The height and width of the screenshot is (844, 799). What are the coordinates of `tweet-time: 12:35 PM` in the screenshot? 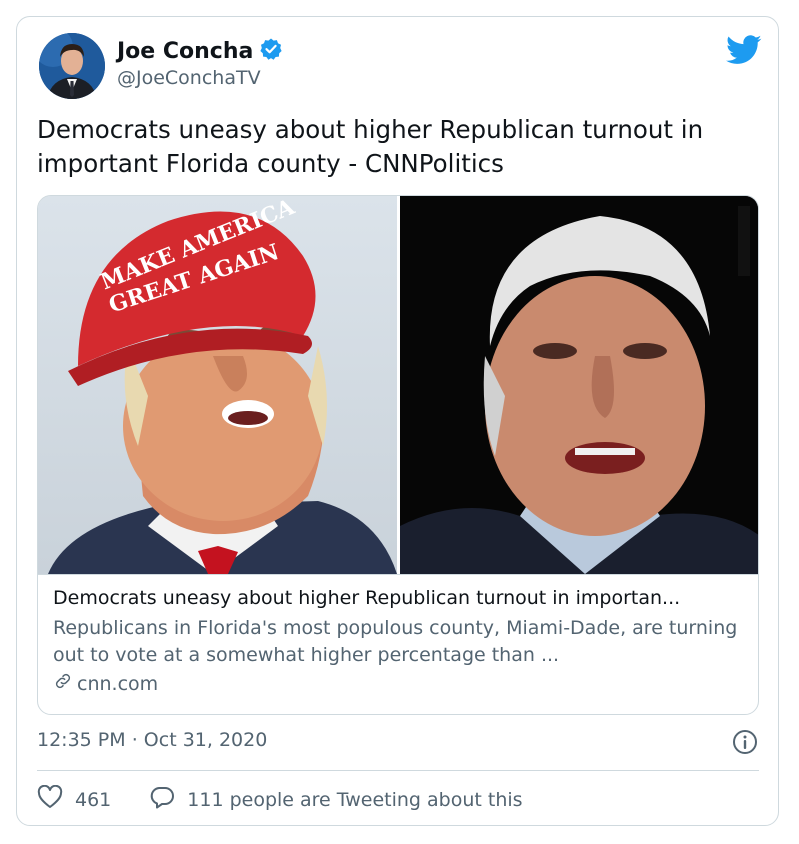 It's located at (81, 740).